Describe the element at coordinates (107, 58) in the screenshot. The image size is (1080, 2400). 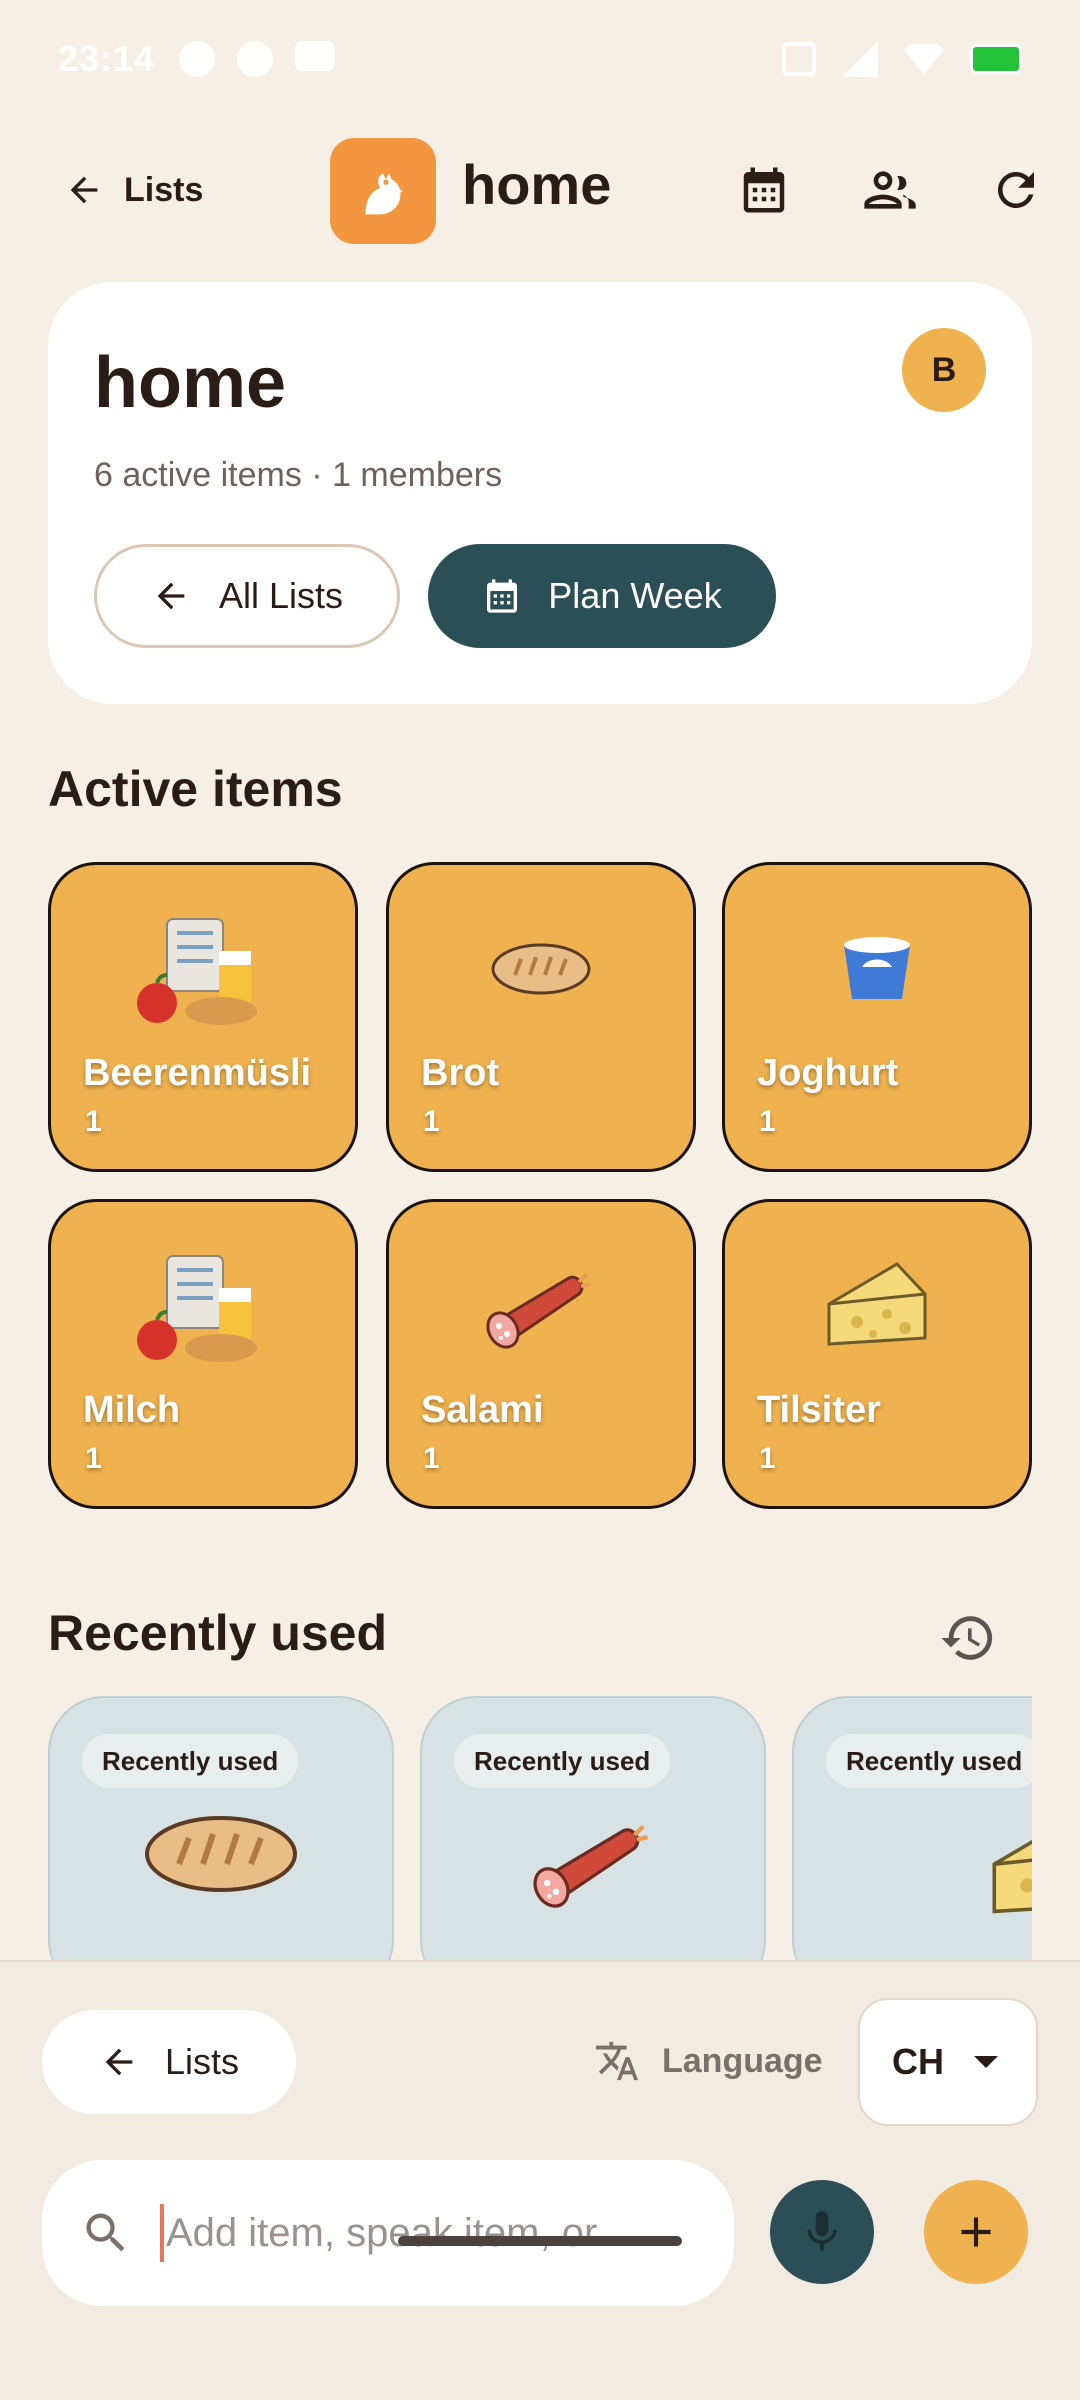
I see `status-time: 23:14` at that location.